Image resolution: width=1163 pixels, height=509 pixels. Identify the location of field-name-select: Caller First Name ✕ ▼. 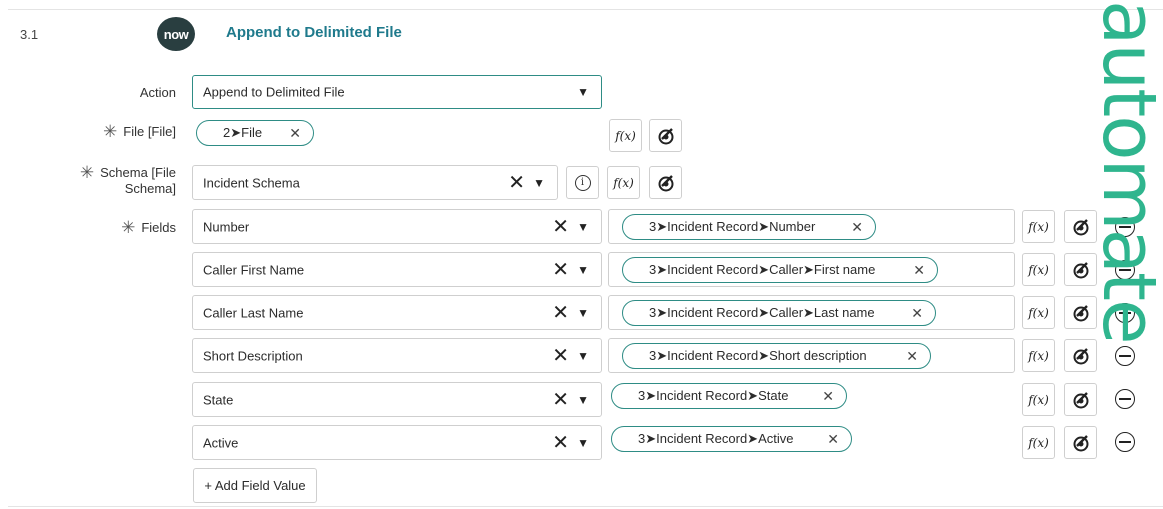
(397, 269).